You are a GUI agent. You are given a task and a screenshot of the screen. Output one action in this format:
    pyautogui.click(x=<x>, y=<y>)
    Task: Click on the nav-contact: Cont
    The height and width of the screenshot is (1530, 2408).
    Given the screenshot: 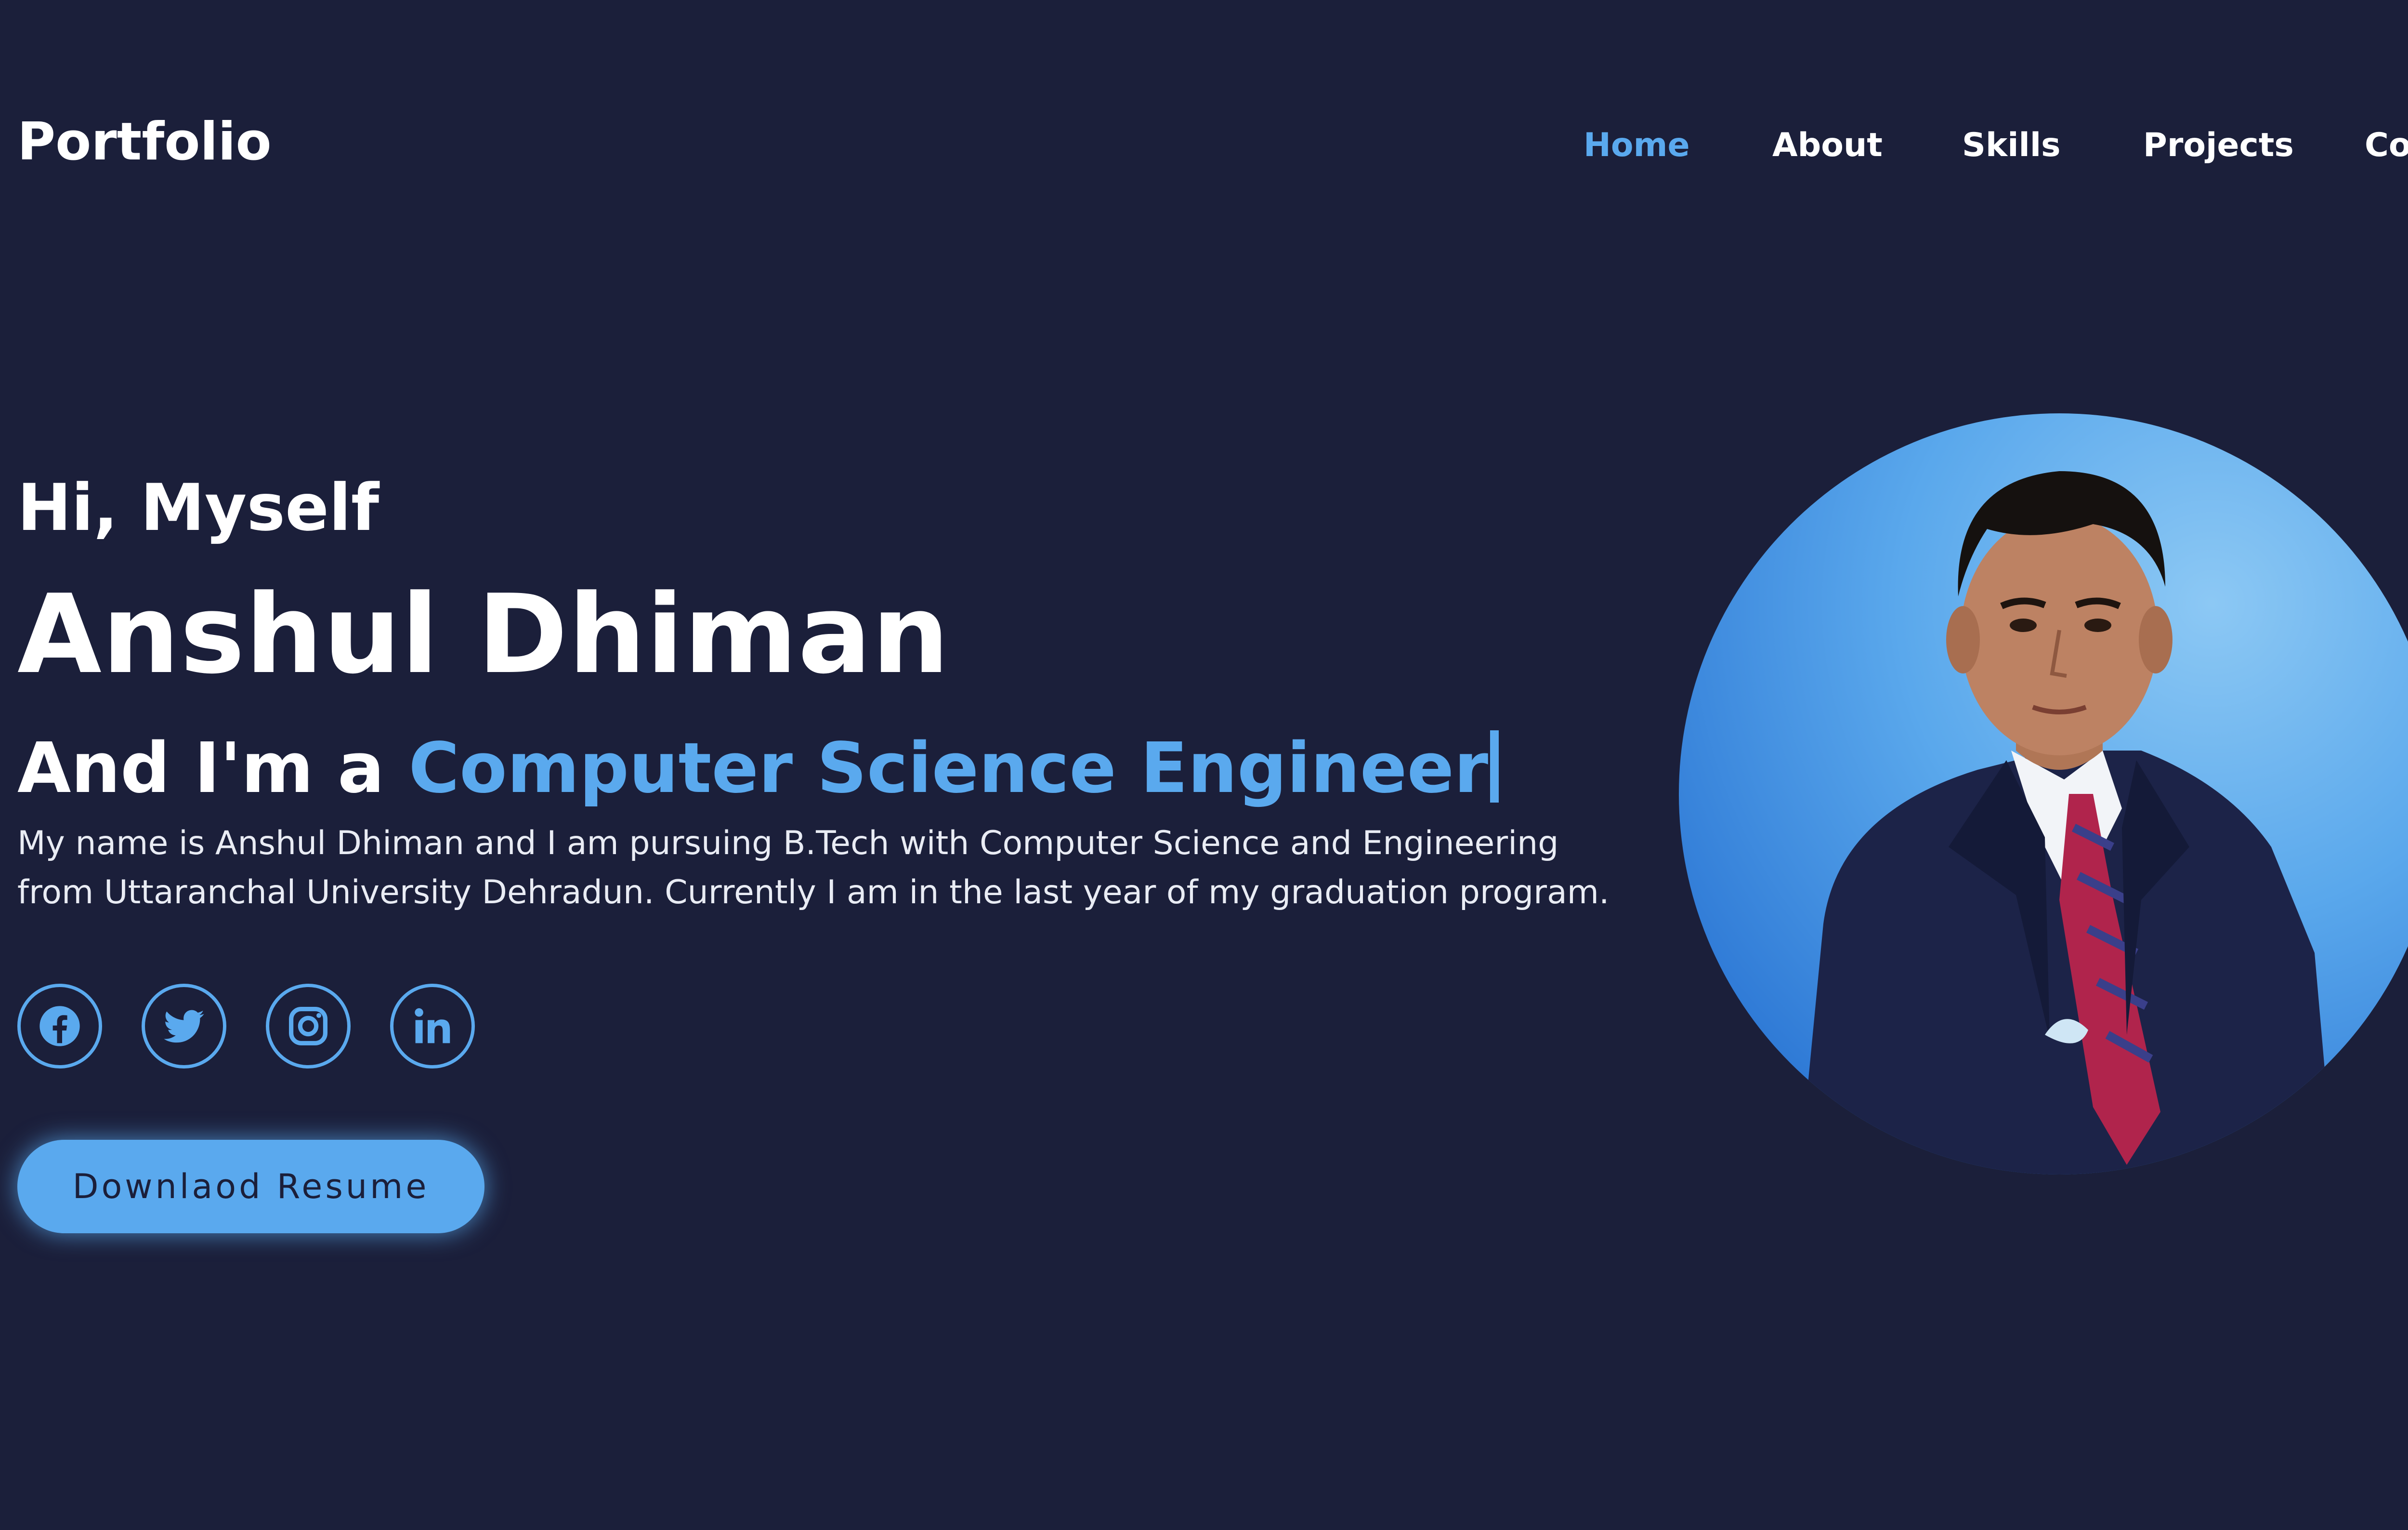 What is the action you would take?
    pyautogui.click(x=2386, y=145)
    